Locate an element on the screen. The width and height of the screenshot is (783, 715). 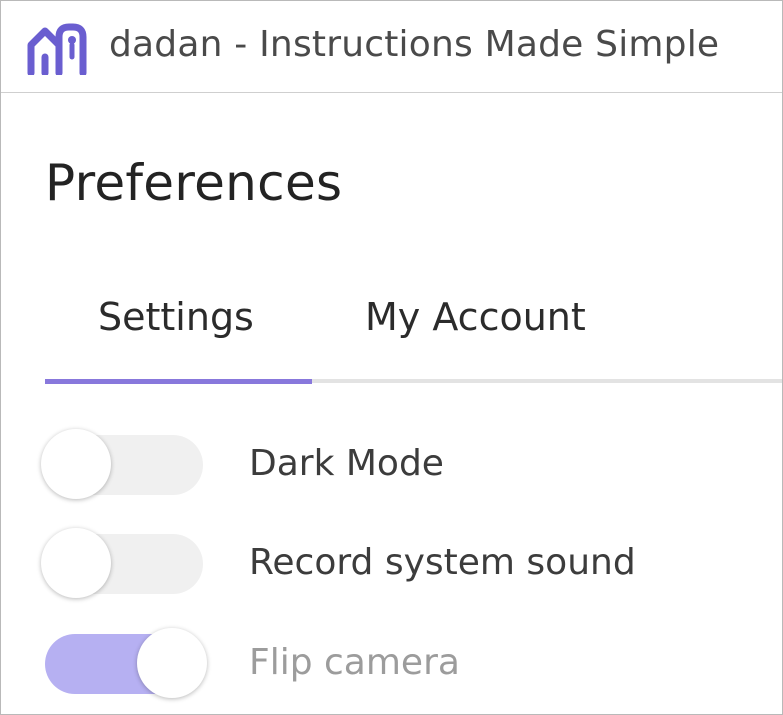
window-title: dadan - Instructions Made Simple is located at coordinates (414, 44).